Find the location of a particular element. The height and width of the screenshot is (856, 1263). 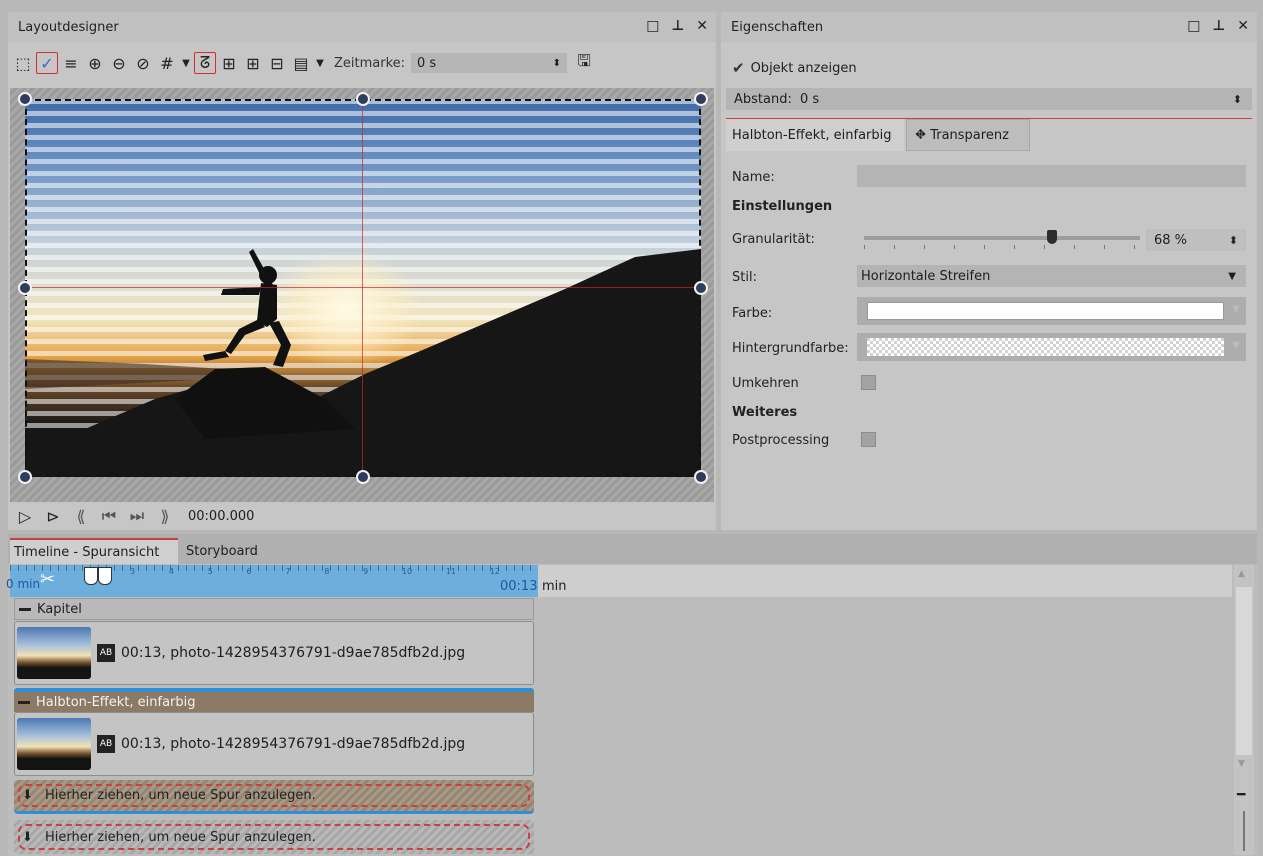

timeline-ruler: 0 min ✂ 3 4 5 6 7 8 9 10 11 12 00:13 min is located at coordinates (619, 581).